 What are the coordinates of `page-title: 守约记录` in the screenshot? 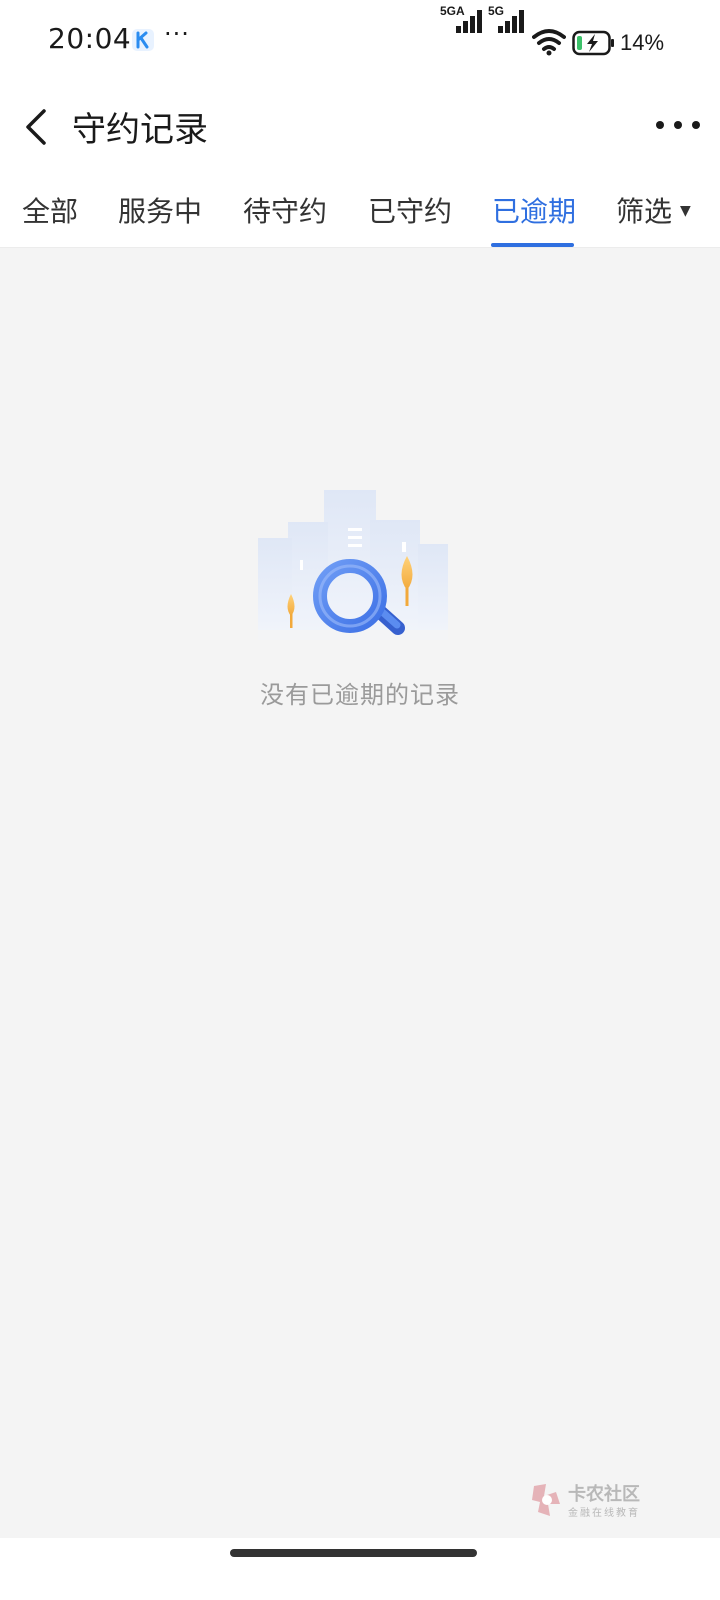 It's located at (140, 130).